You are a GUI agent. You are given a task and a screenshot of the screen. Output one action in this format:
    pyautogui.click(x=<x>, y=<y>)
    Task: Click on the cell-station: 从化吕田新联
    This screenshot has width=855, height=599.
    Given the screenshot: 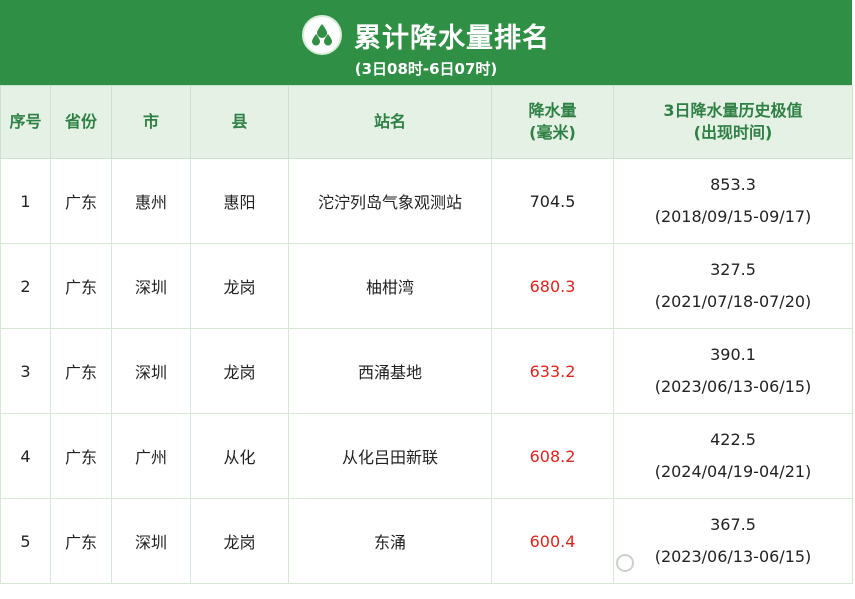 What is the action you would take?
    pyautogui.click(x=390, y=456)
    